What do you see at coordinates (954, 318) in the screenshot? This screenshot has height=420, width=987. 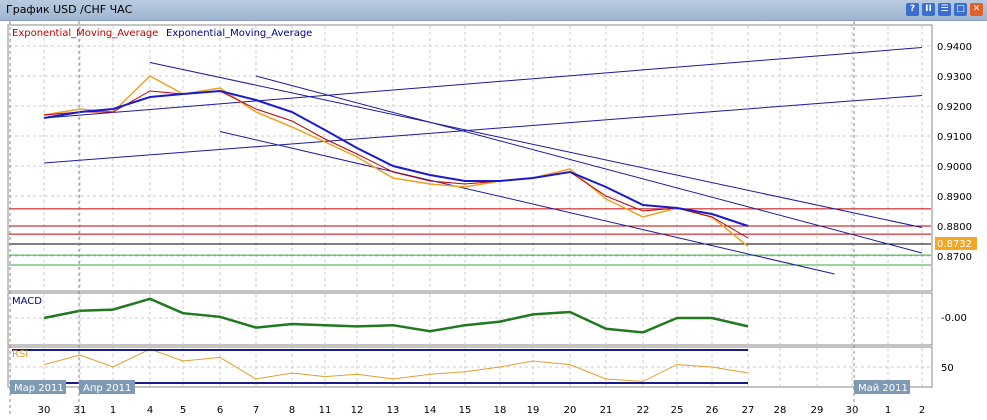 I see `macd-tick: -0.00` at bounding box center [954, 318].